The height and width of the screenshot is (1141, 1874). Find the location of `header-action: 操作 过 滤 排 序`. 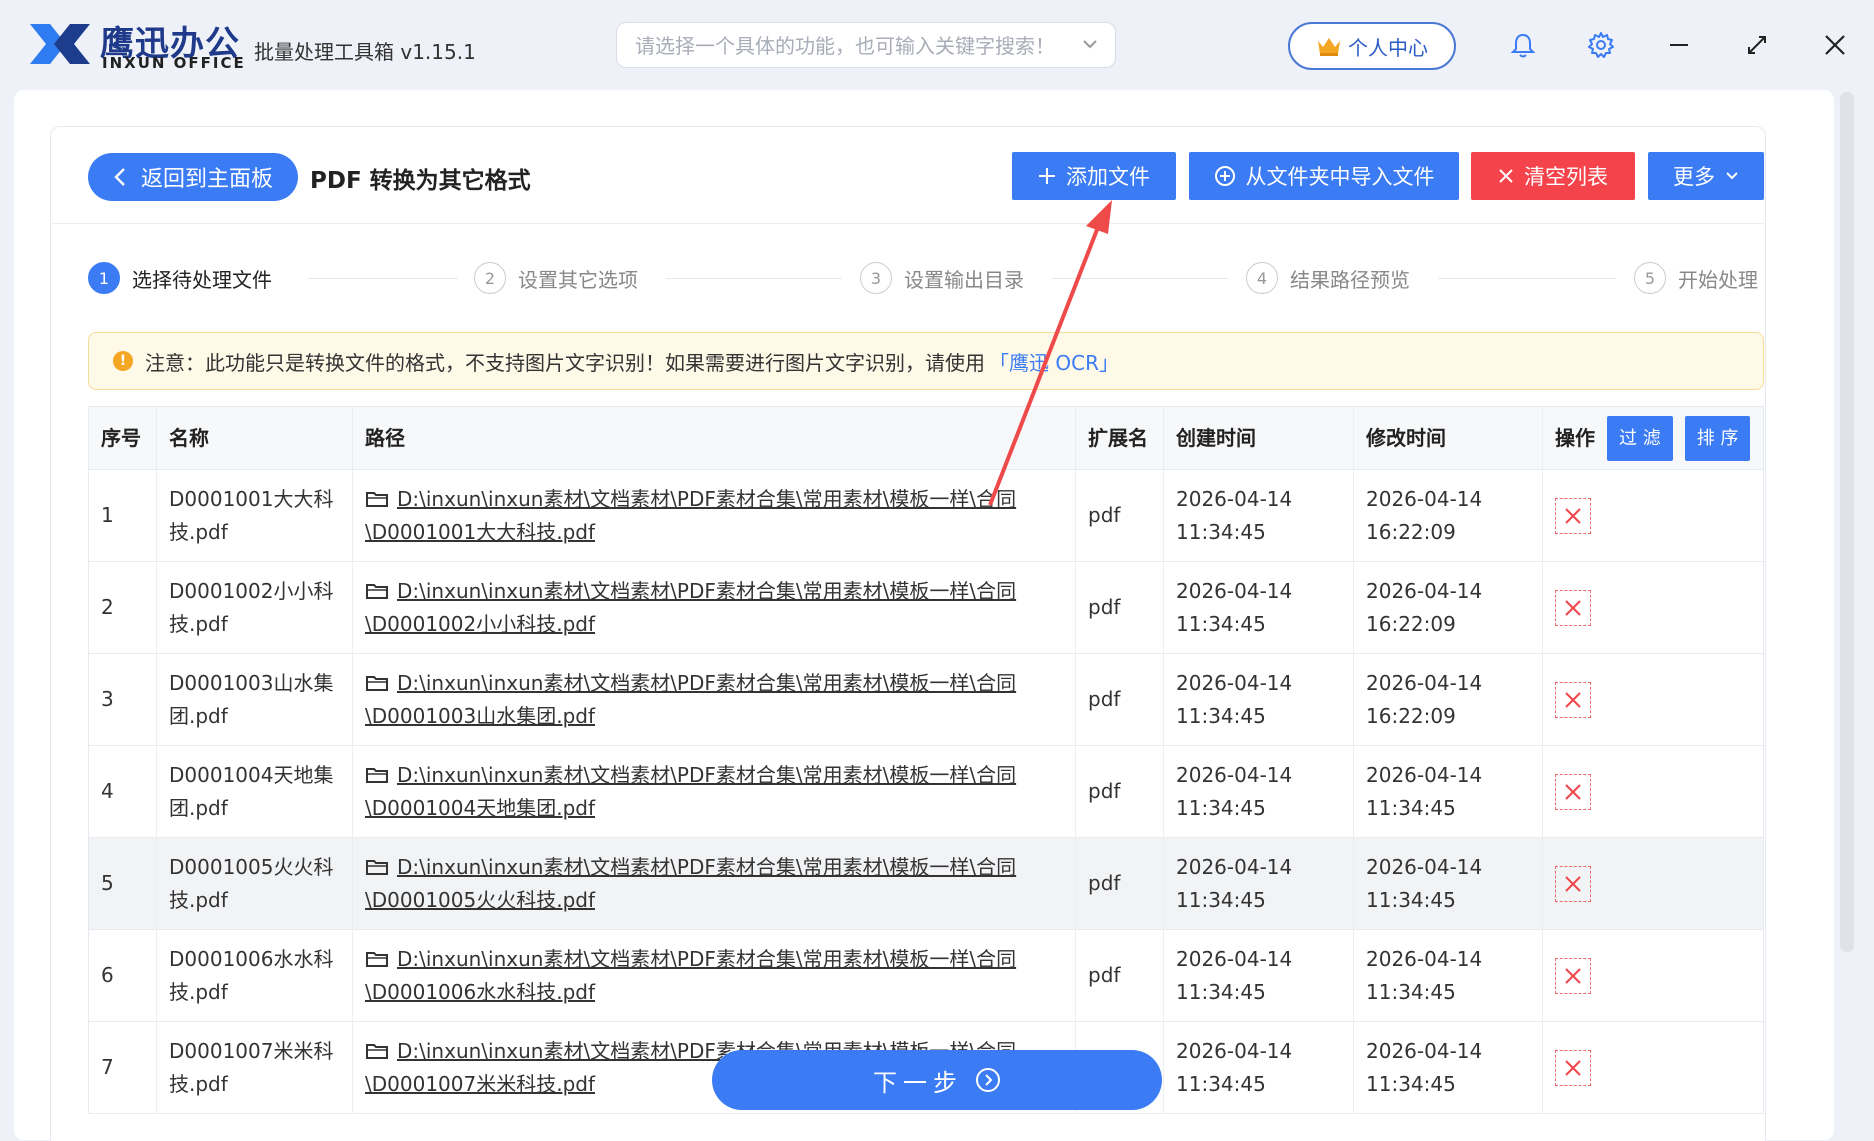

header-action: 操作 过 滤 排 序 is located at coordinates (1653, 438).